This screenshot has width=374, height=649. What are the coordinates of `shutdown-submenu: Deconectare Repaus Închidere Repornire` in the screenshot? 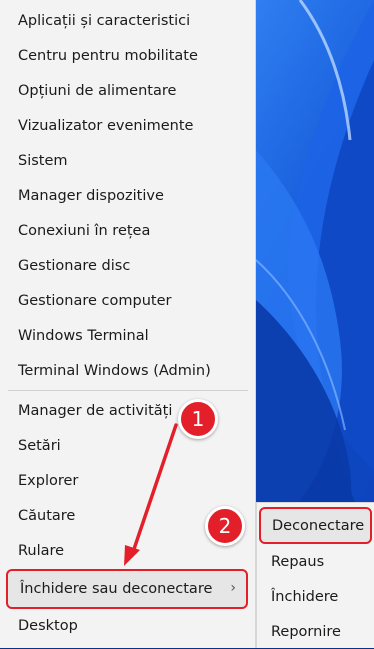 It's located at (315, 575).